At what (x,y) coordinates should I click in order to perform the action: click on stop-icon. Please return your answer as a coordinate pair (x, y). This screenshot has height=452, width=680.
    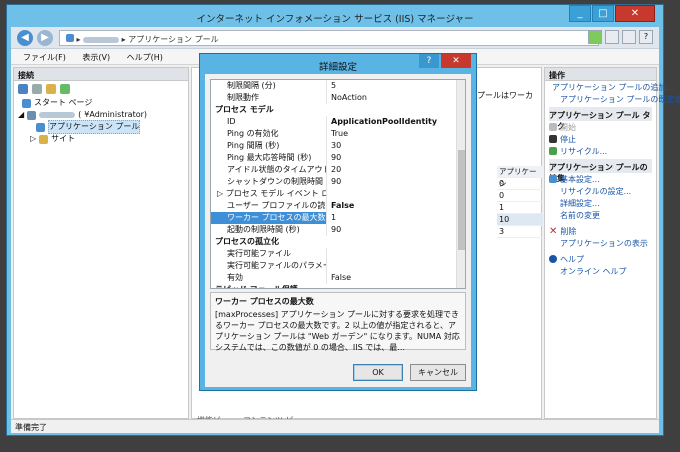
    Looking at the image, I should click on (629, 37).